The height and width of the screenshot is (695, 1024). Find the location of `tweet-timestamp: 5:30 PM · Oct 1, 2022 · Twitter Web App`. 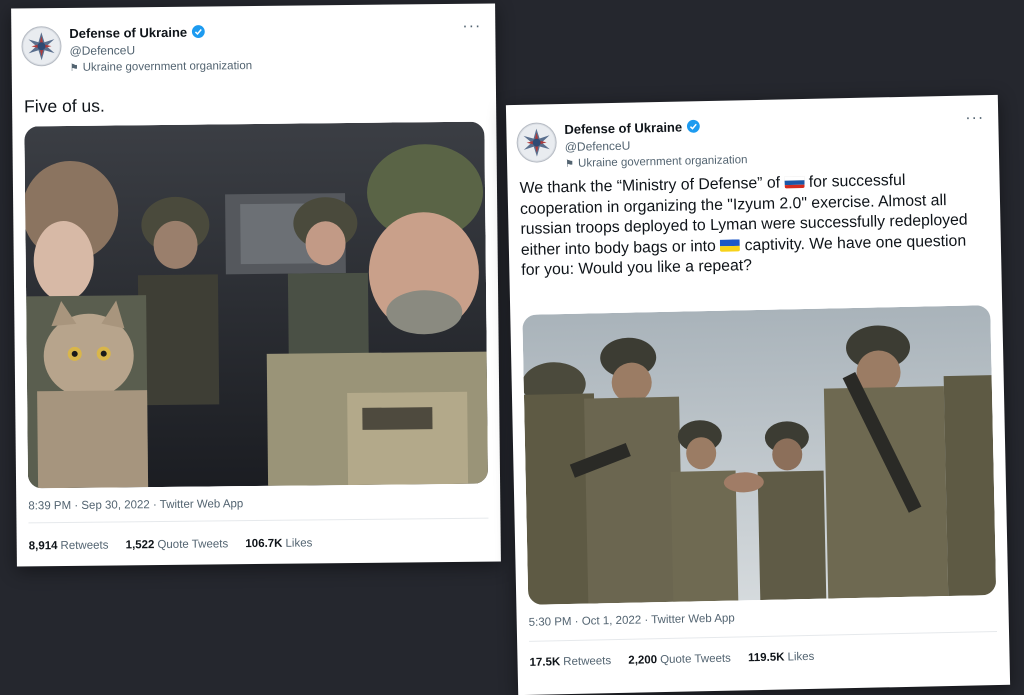

tweet-timestamp: 5:30 PM · Oct 1, 2022 · Twitter Web App is located at coordinates (632, 621).